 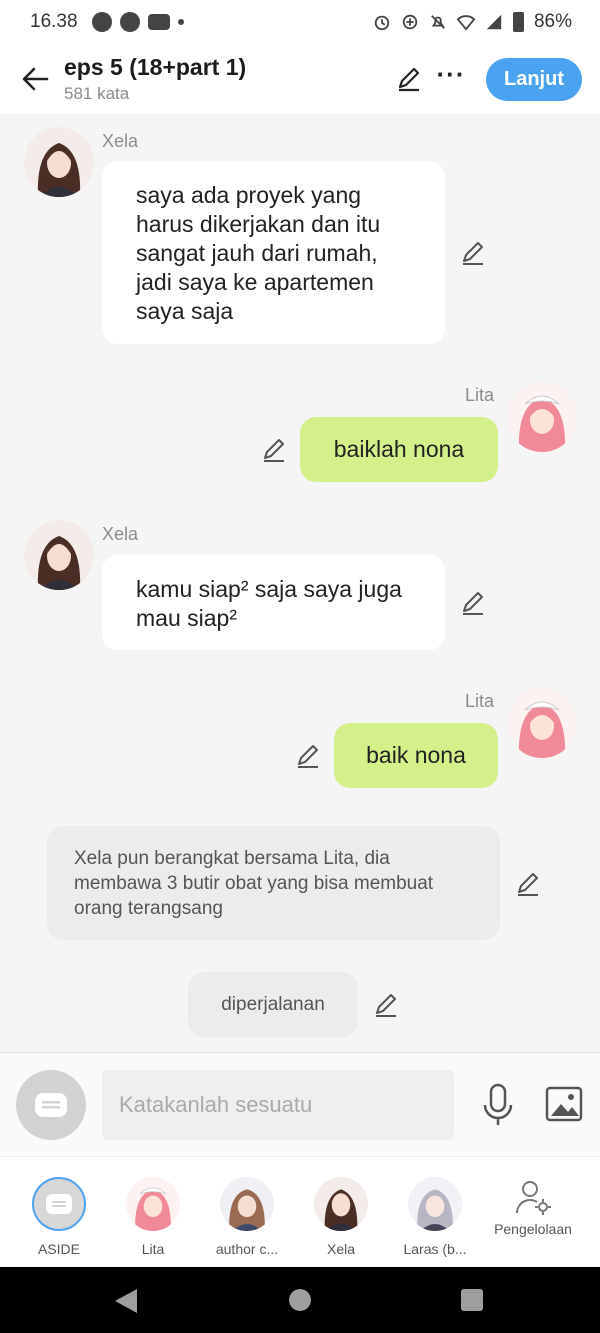 What do you see at coordinates (158, 22) in the screenshot?
I see `youtube-notification-icon` at bounding box center [158, 22].